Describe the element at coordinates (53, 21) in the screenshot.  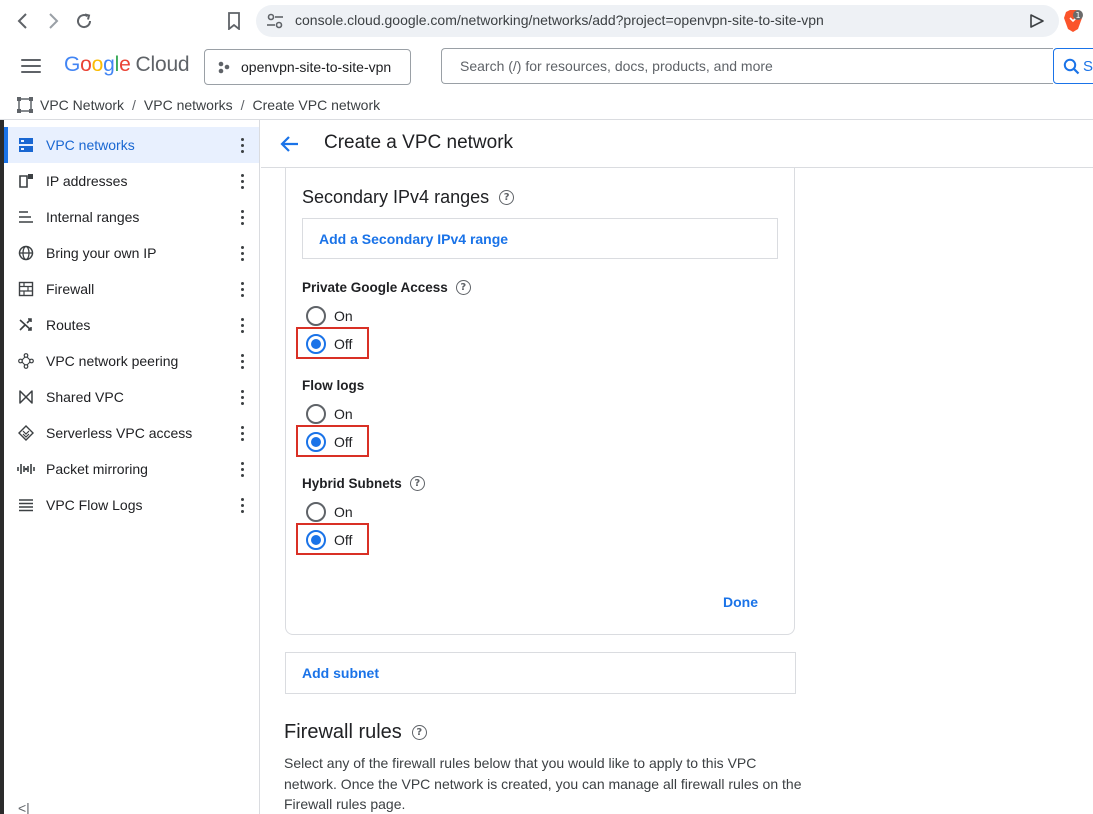
I see `forward-nav-icon` at that location.